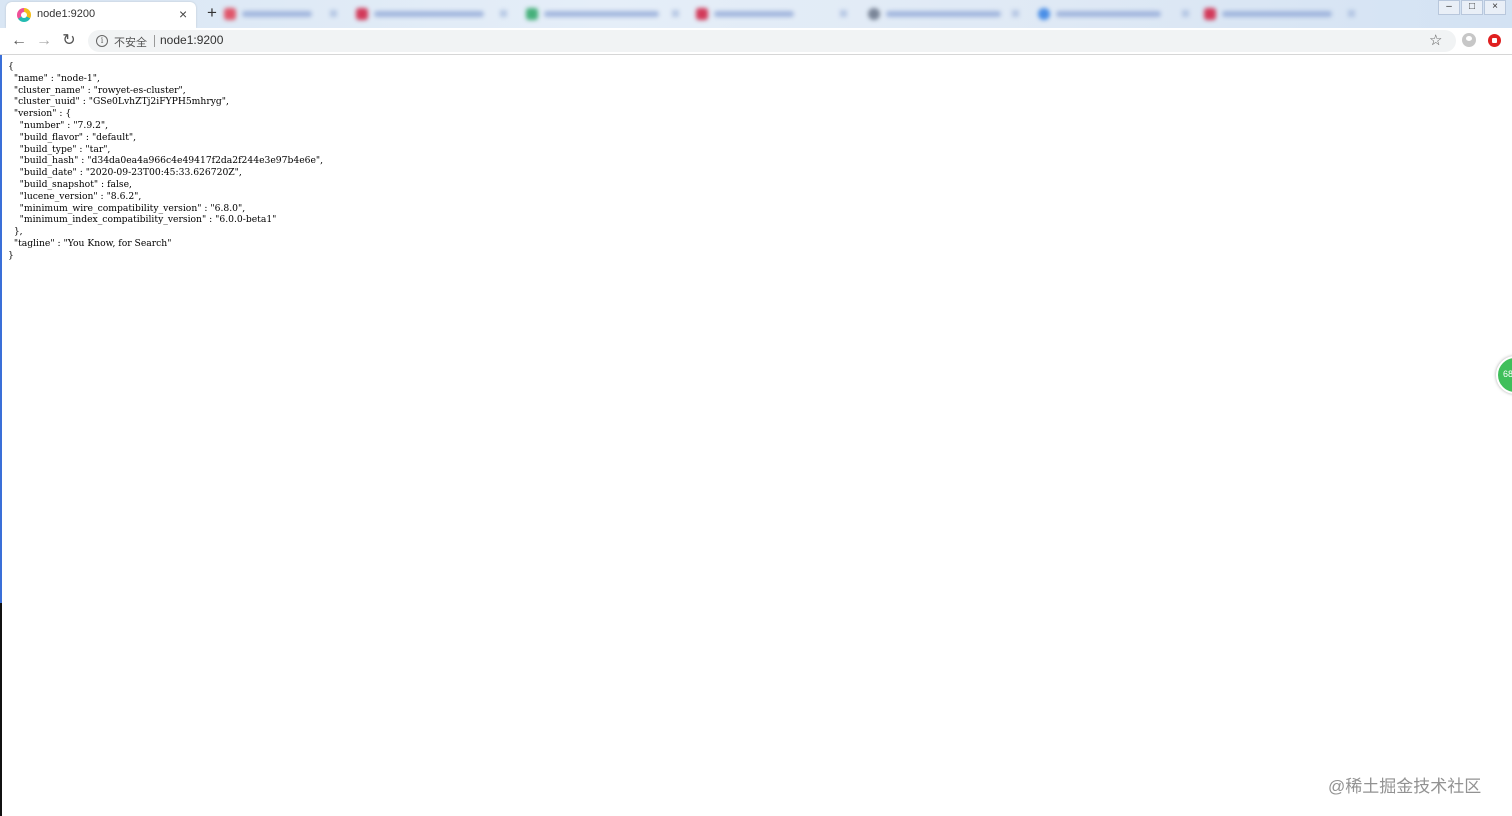 The image size is (1512, 816). What do you see at coordinates (1435, 40) in the screenshot?
I see `bookmark-star-icon: ☆` at bounding box center [1435, 40].